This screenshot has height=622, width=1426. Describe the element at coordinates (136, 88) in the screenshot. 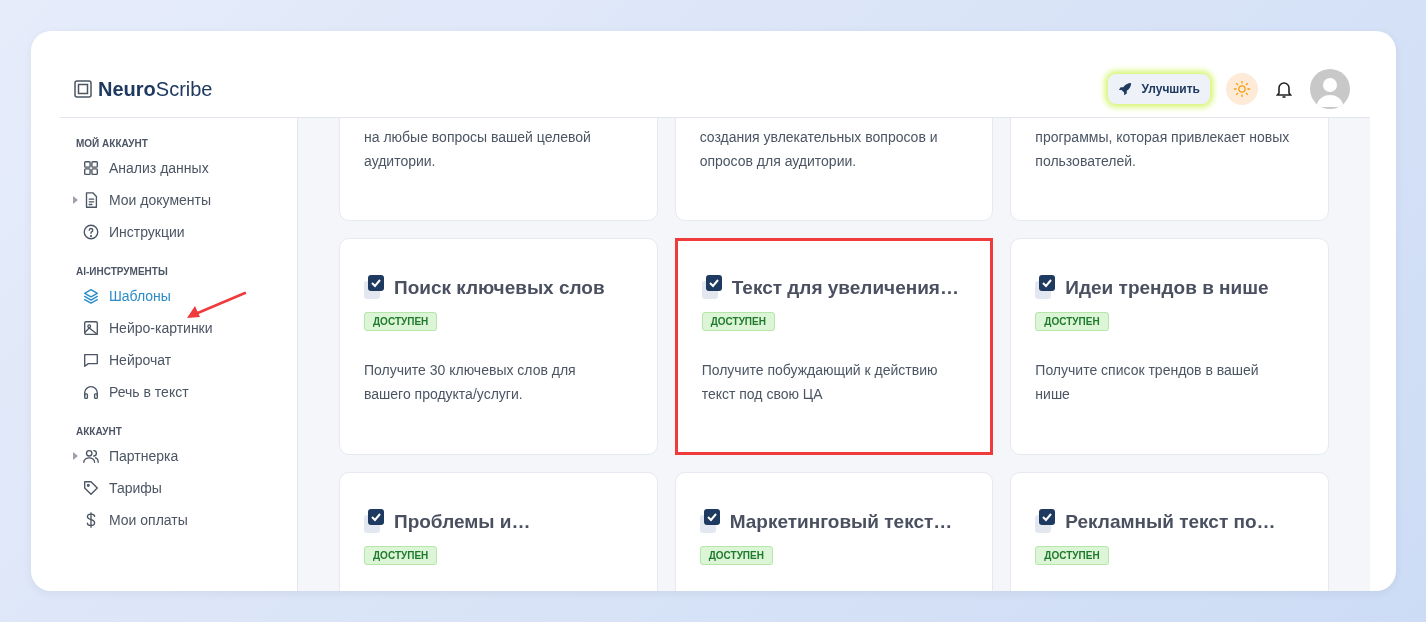

I see `logo: NeuroScribe` at that location.